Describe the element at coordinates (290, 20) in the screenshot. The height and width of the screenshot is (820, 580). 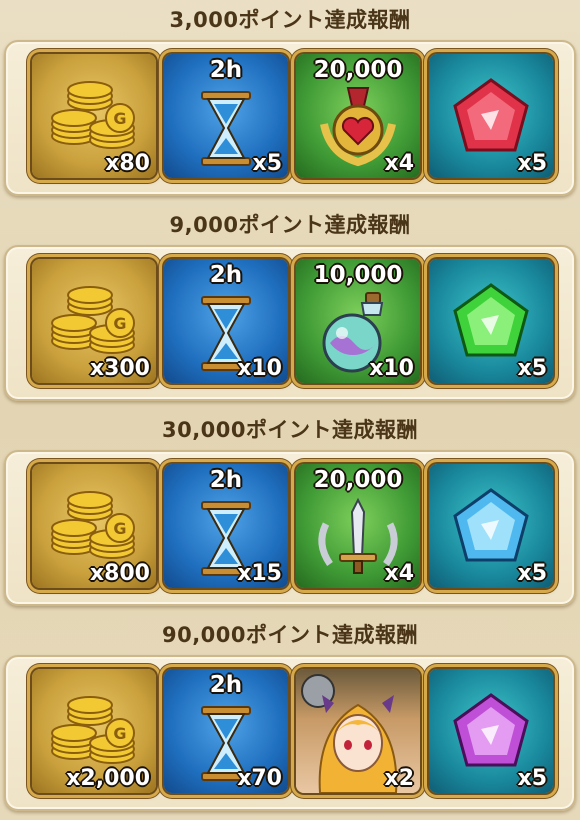
I see `tier-title: 3,000ポイント達成報酬` at that location.